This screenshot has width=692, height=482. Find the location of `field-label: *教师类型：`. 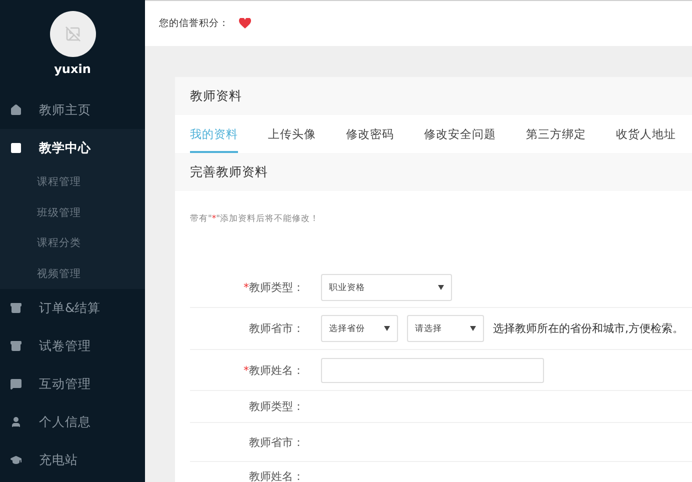

field-label: *教师类型： is located at coordinates (273, 287).